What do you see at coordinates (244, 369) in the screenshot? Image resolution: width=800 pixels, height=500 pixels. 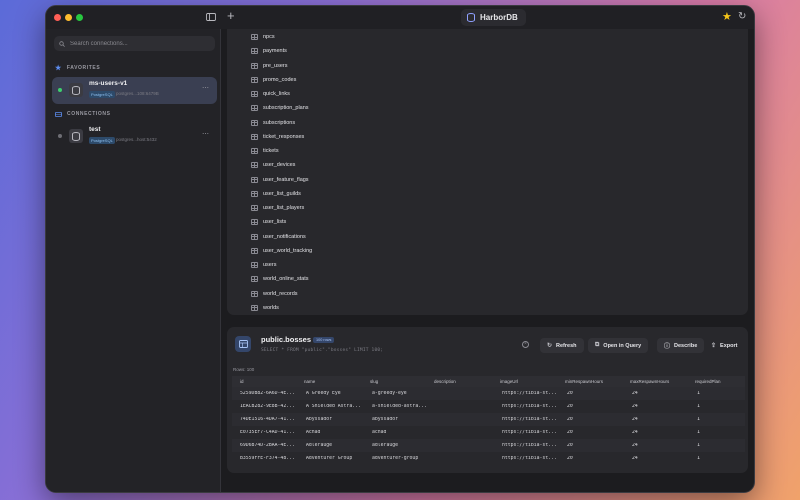 I see `rows-count: Rows: 100` at bounding box center [244, 369].